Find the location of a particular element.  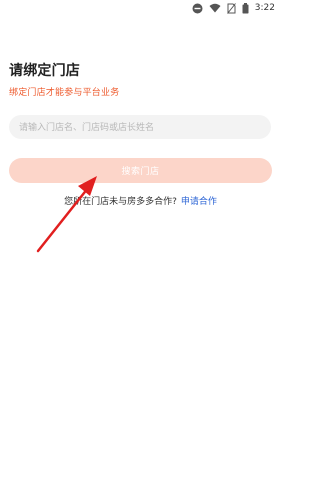

search-input is located at coordinates (140, 128).